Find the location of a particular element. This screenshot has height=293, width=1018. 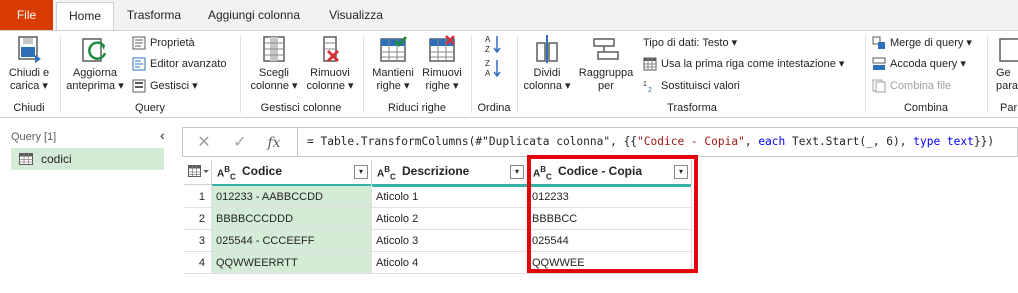

column-header-descrizione: ABC Descrizione ▾ is located at coordinates (450, 173).